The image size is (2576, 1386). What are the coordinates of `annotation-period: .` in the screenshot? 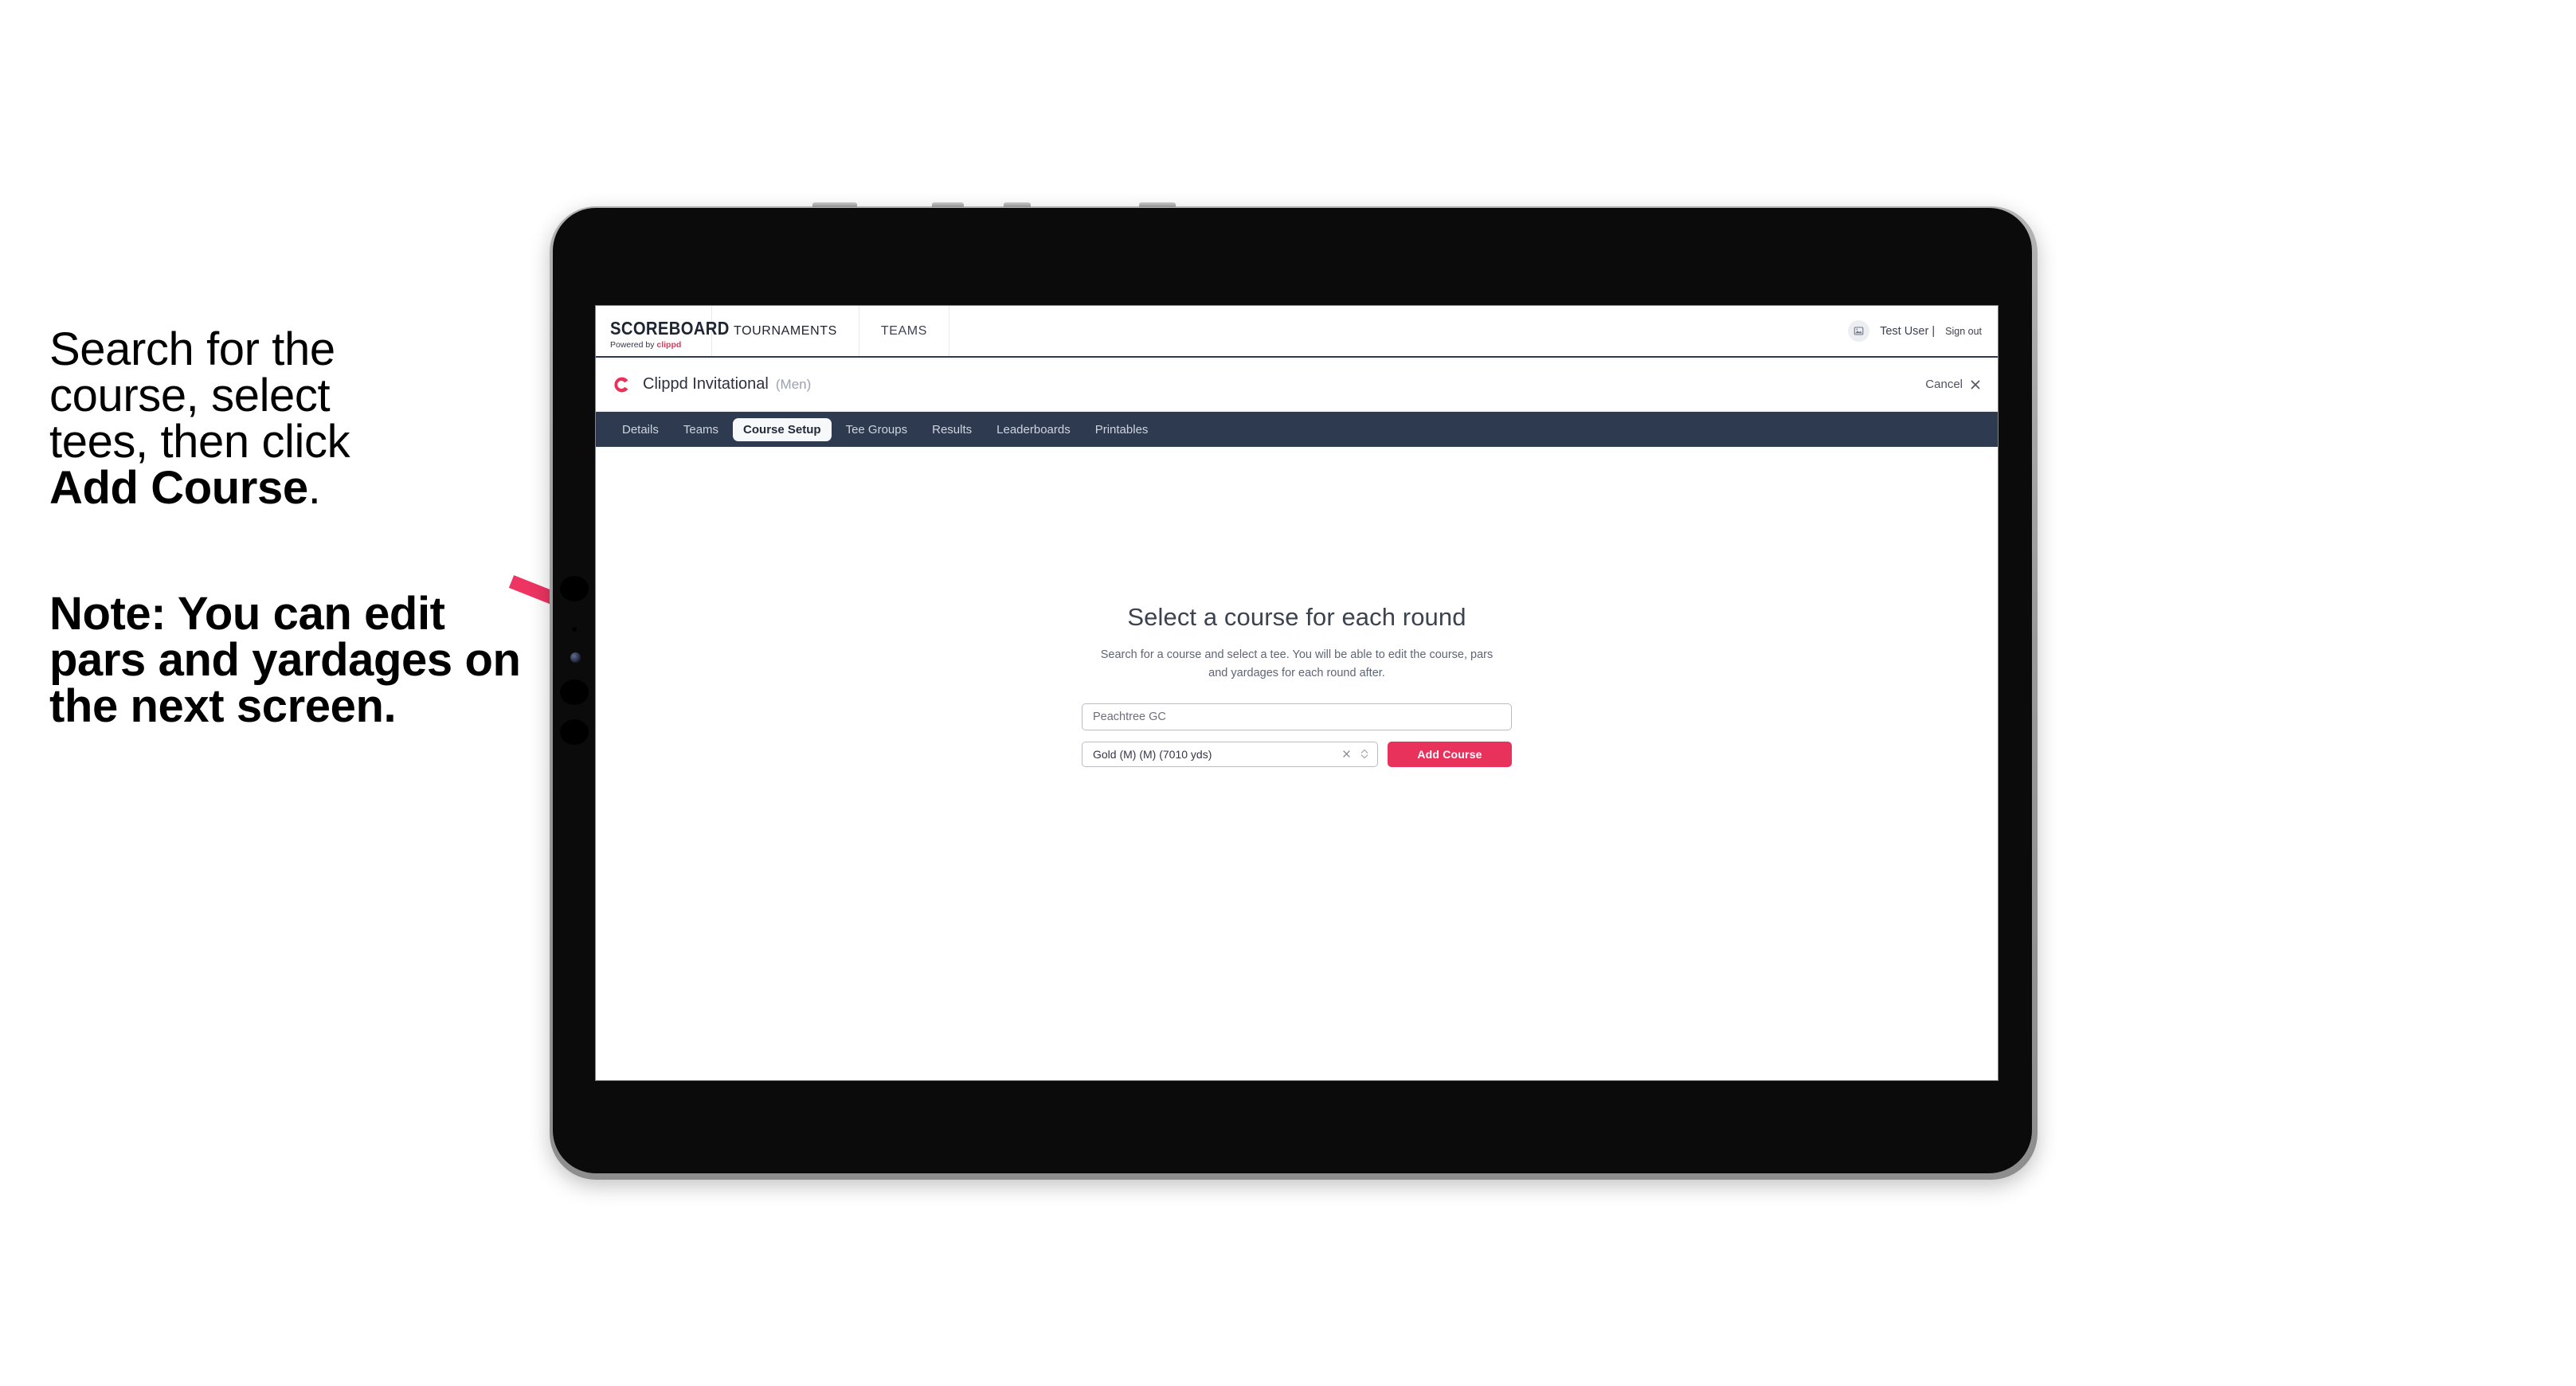 It's located at (314, 488).